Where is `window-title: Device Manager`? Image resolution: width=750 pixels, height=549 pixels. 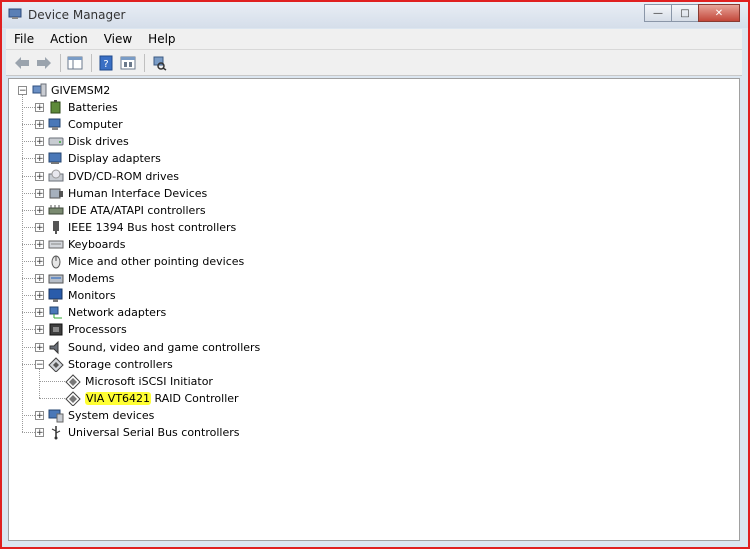
window-title: Device Manager is located at coordinates (77, 15).